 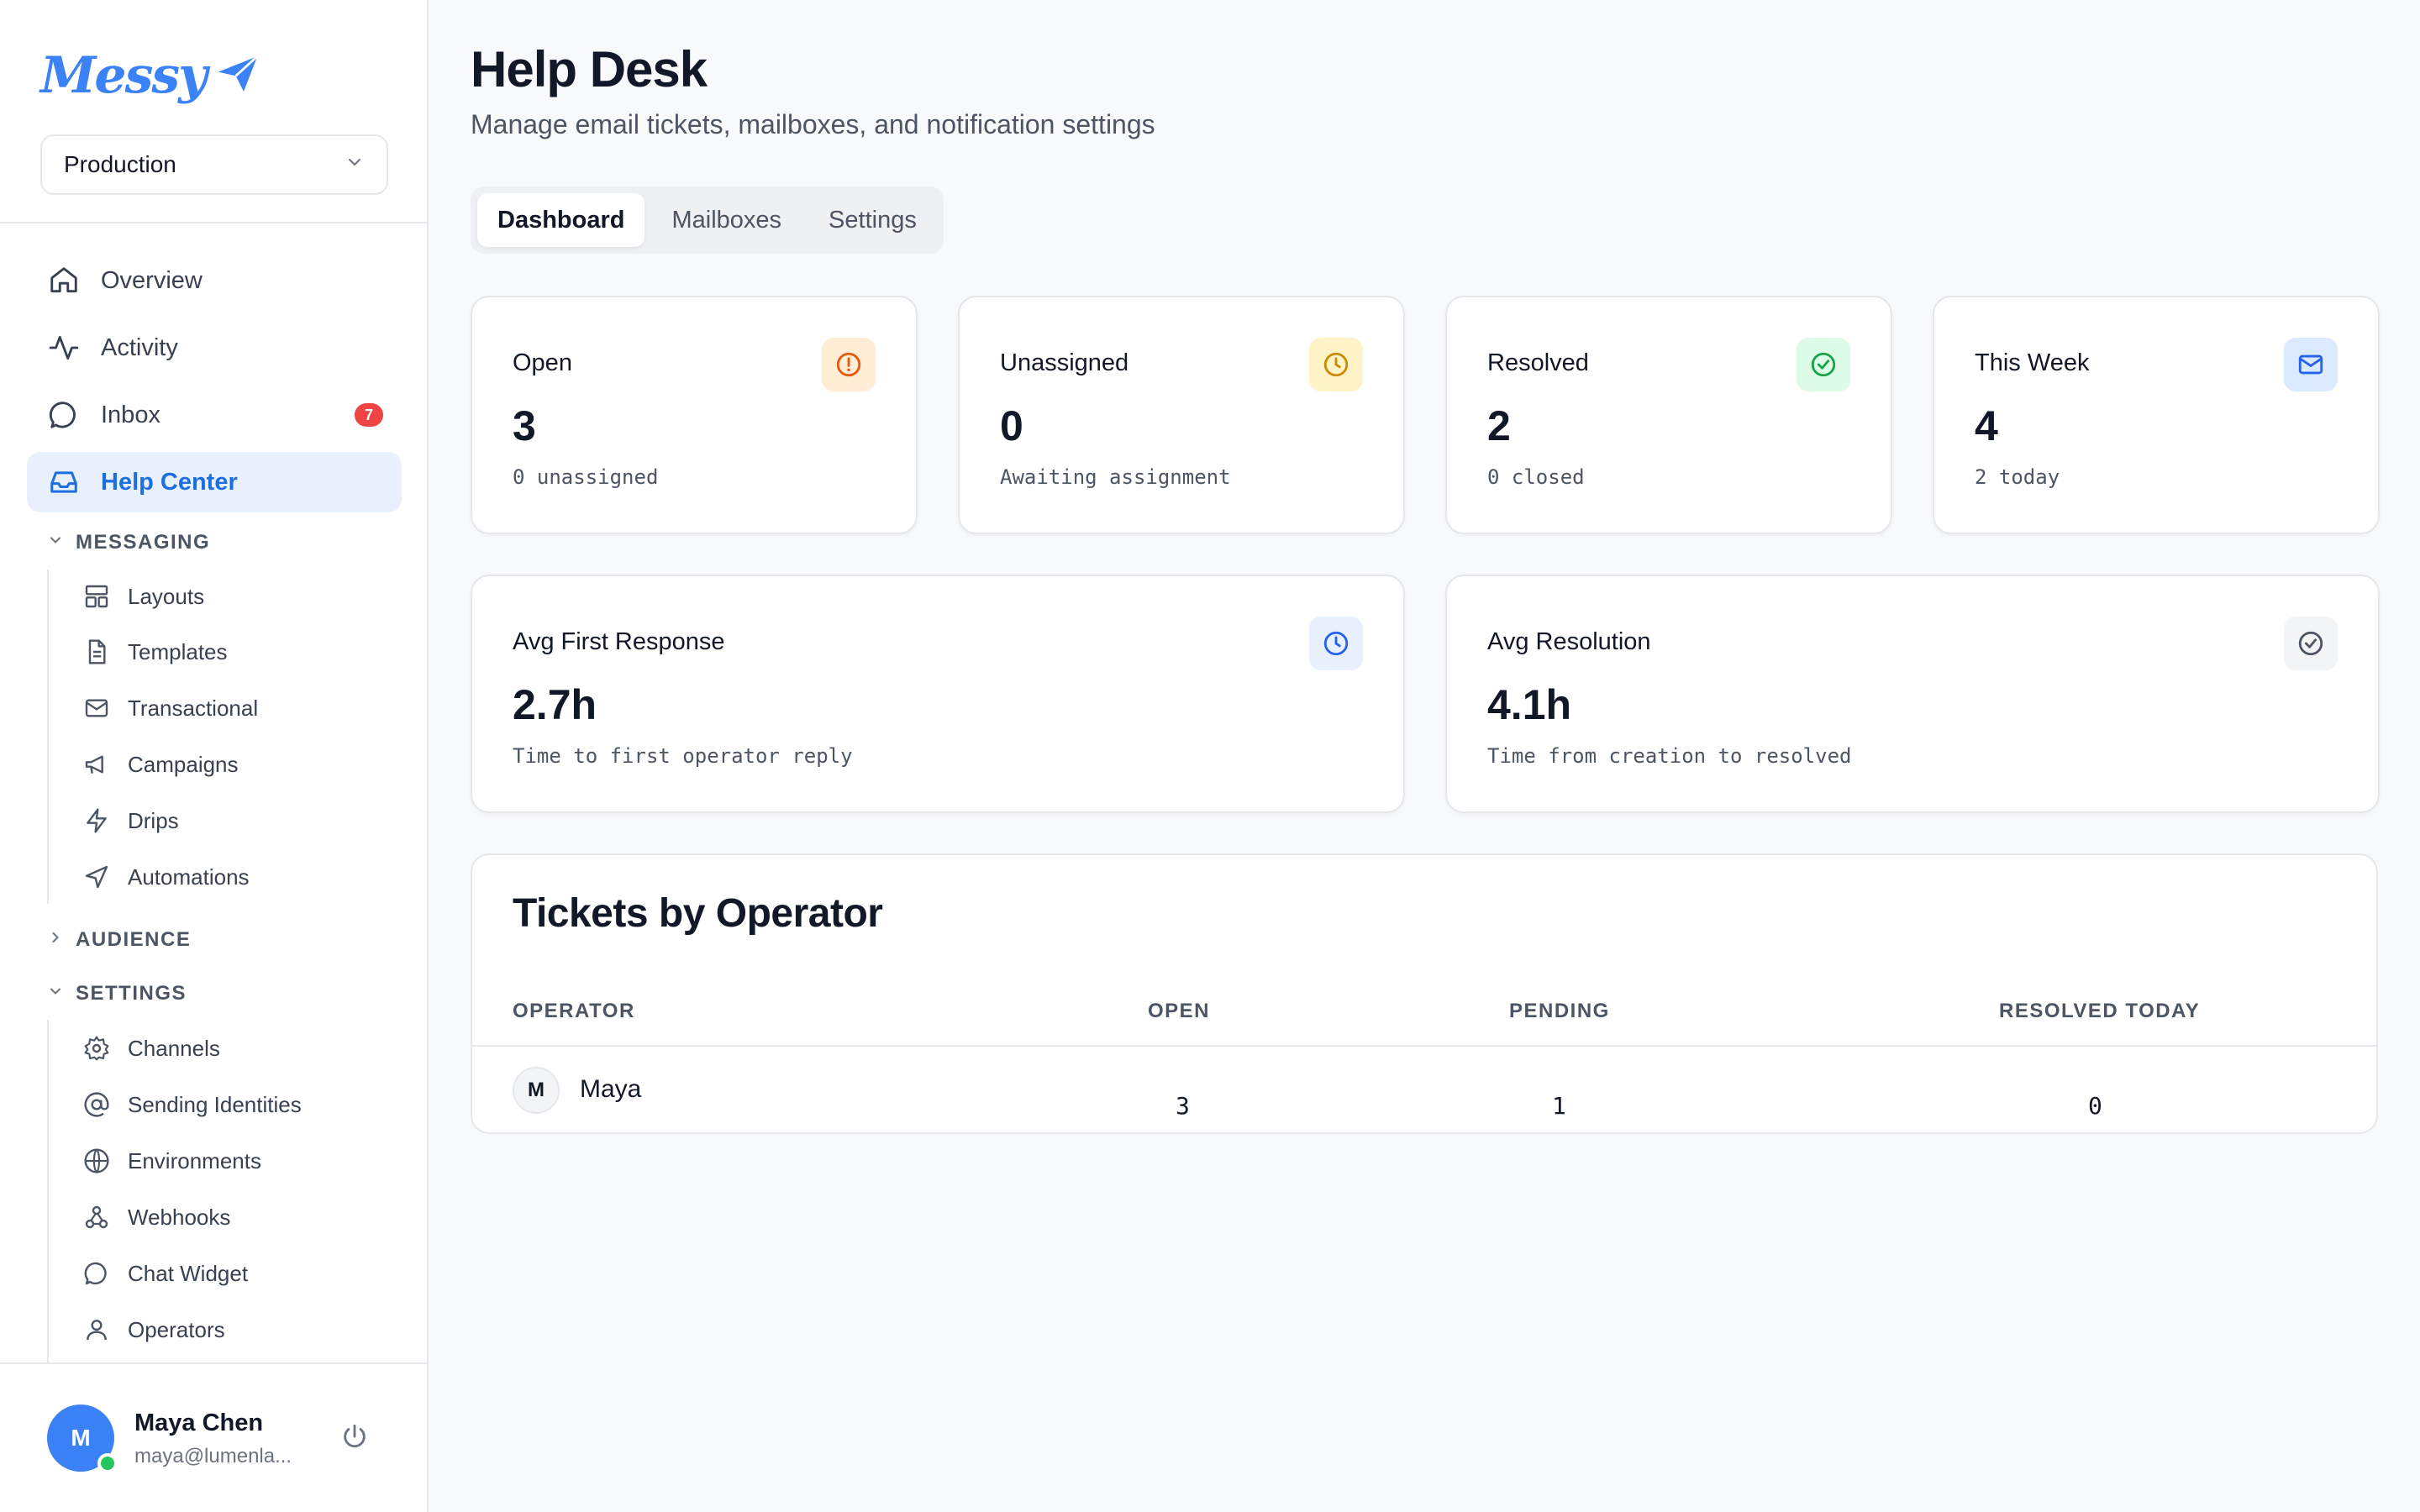 I want to click on stat-value: 2.7h, so click(x=555, y=704).